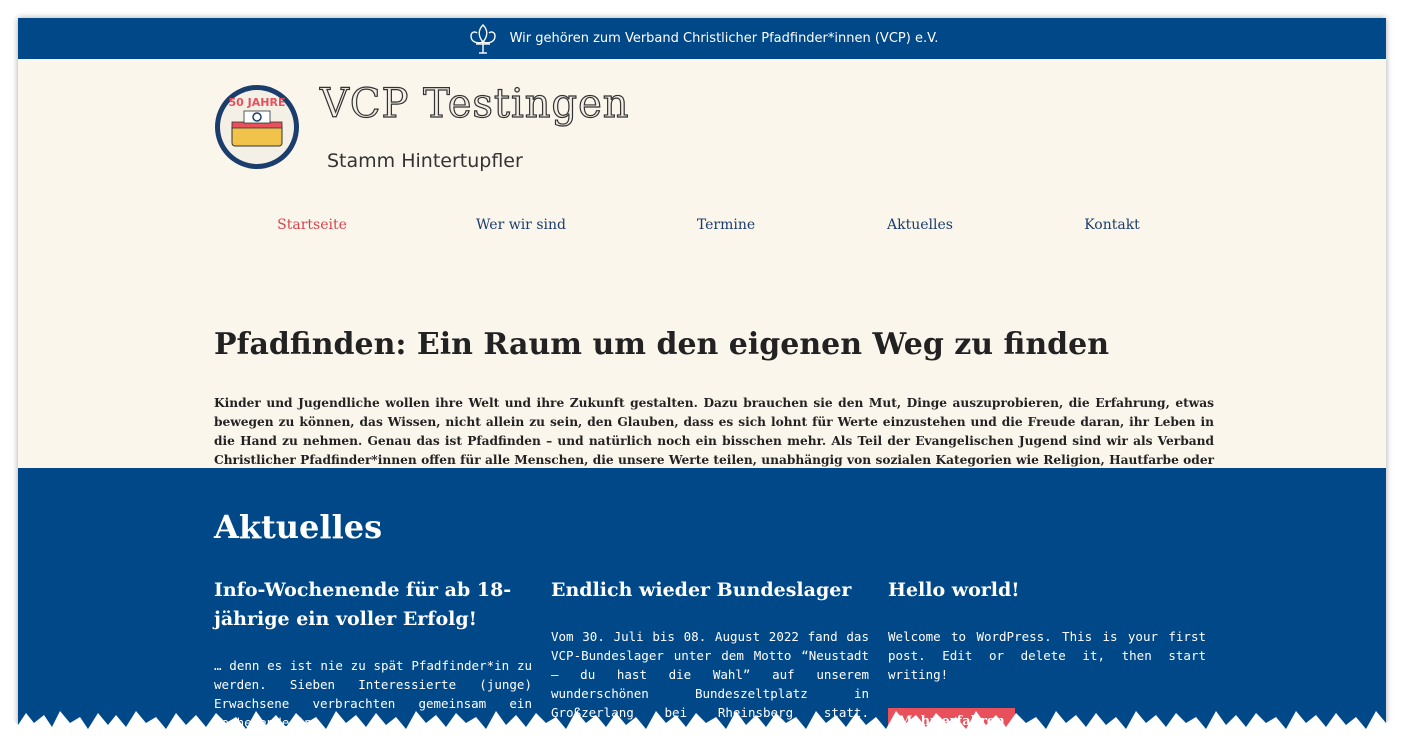  Describe the element at coordinates (298, 527) in the screenshot. I see `news-section-title: Aktuelles` at that location.